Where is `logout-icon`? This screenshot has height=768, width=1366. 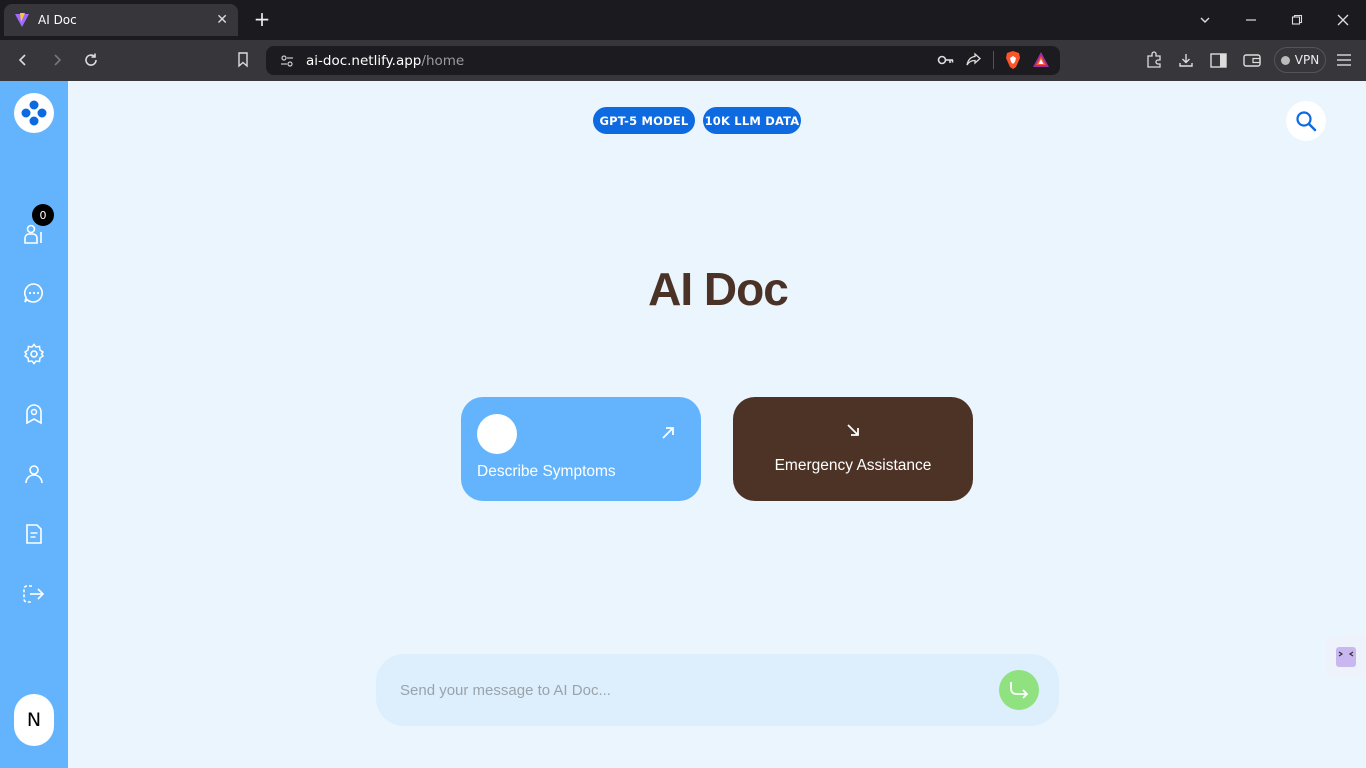
logout-icon is located at coordinates (34, 594).